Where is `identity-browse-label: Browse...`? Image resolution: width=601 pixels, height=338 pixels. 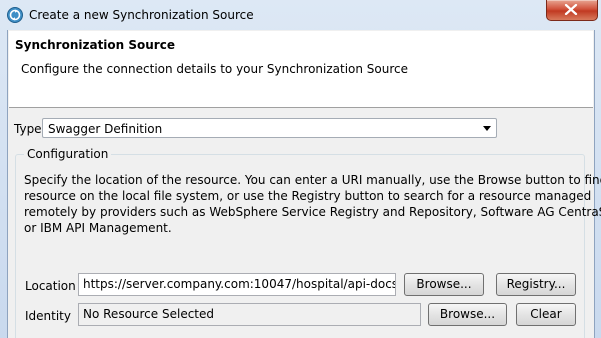 identity-browse-label: Browse... is located at coordinates (467, 314).